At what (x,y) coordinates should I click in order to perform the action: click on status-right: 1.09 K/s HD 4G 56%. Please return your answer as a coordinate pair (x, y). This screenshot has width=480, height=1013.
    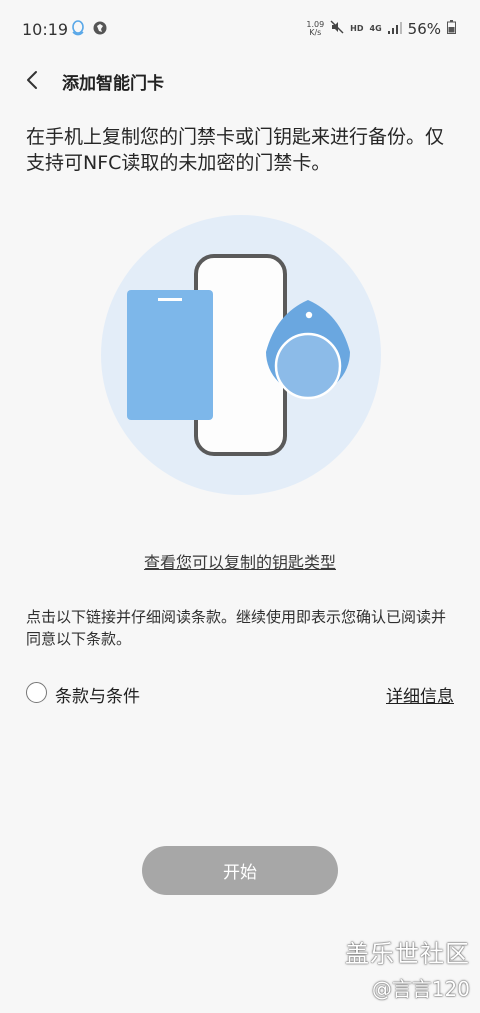
    Looking at the image, I should click on (381, 29).